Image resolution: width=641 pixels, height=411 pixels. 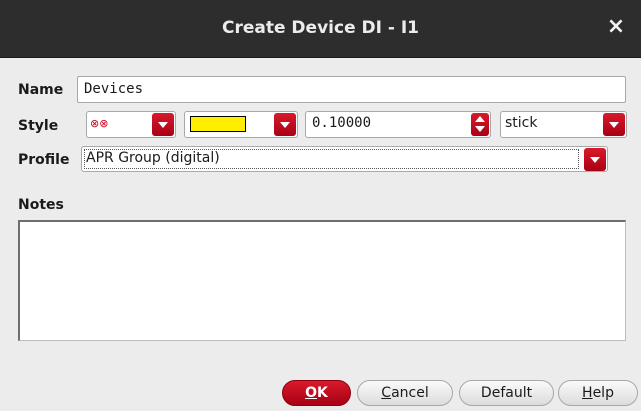 I want to click on pattern-select: ⊗⊗, so click(x=131, y=124).